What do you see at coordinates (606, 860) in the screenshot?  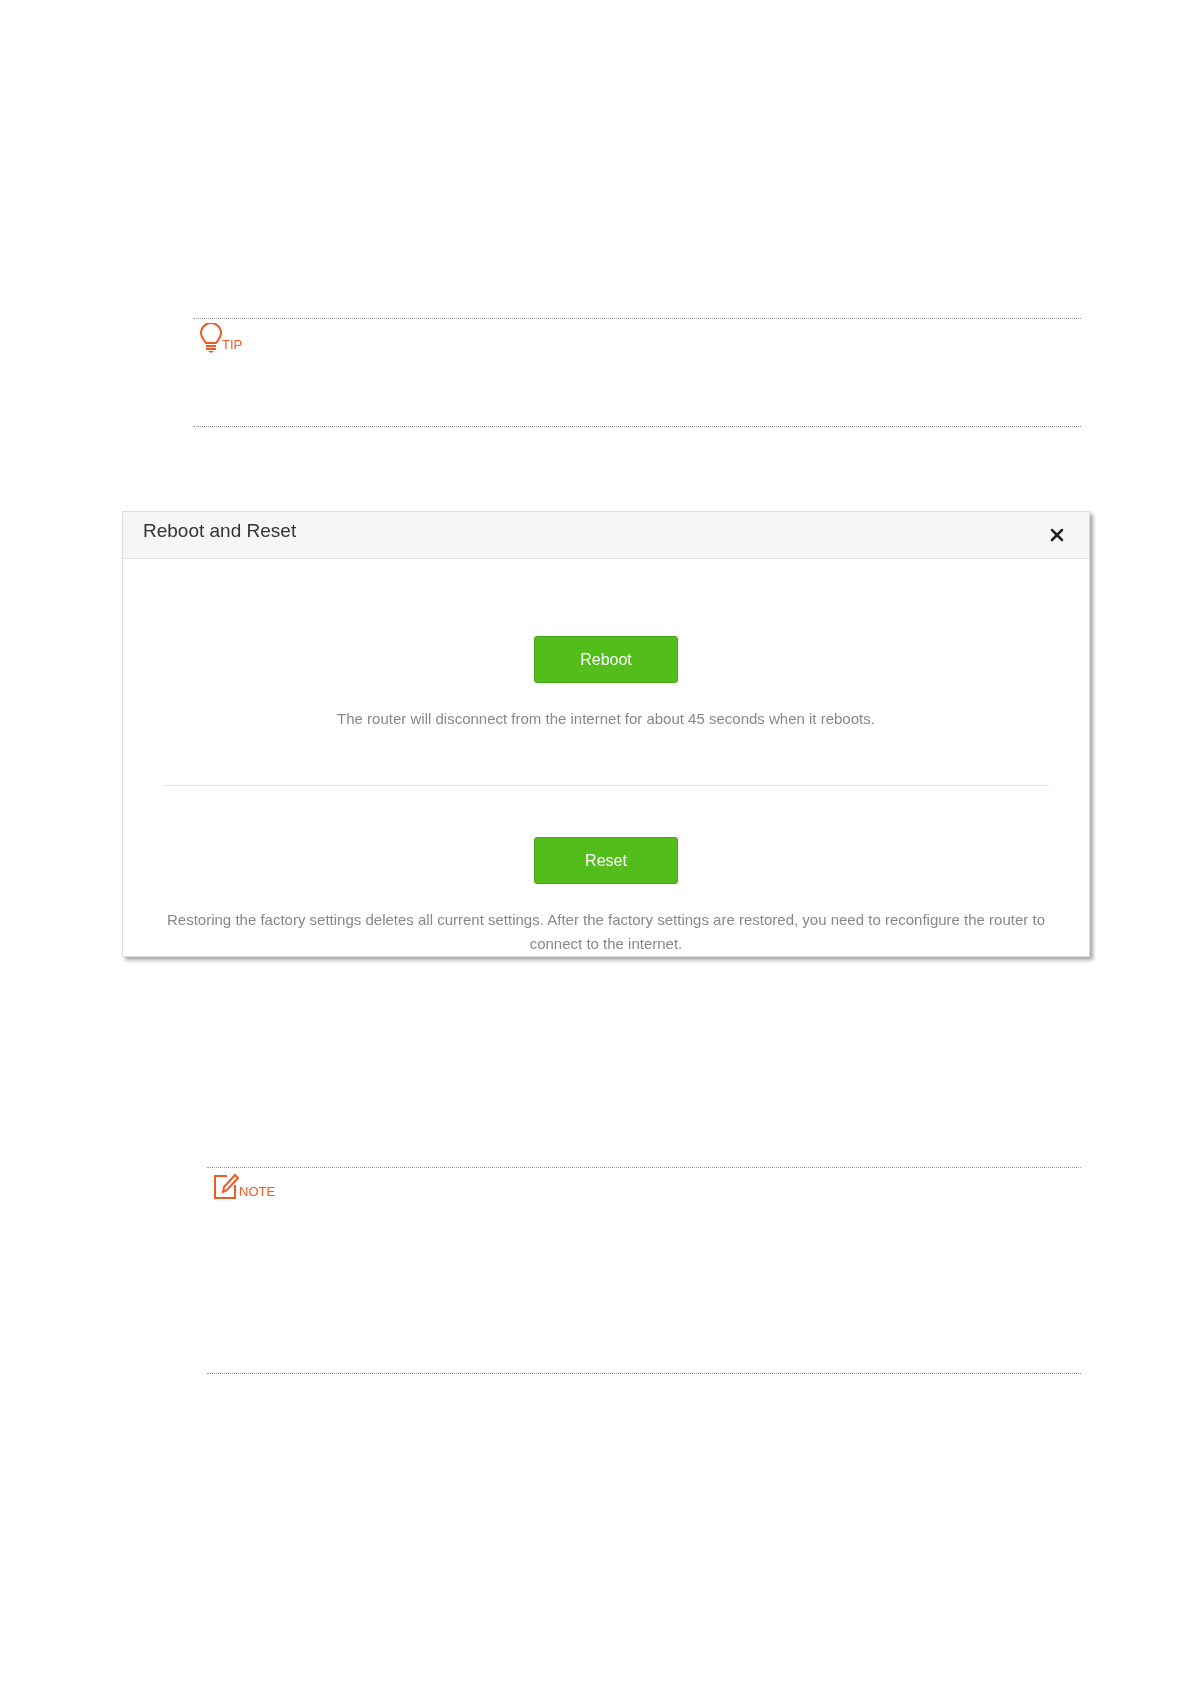 I see `reset-button: Reset` at bounding box center [606, 860].